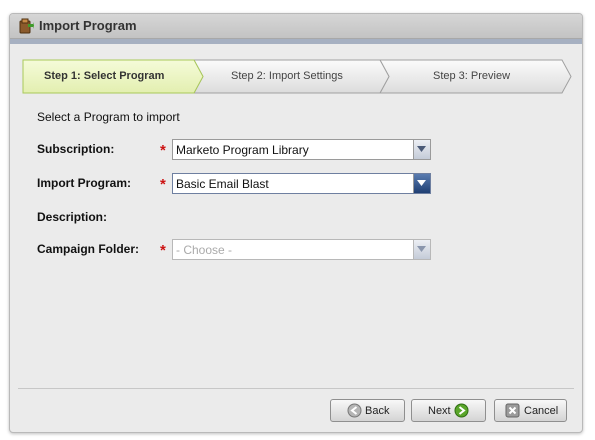  Describe the element at coordinates (222, 184) in the screenshot. I see `import-program-value: Basic Email Blast` at that location.